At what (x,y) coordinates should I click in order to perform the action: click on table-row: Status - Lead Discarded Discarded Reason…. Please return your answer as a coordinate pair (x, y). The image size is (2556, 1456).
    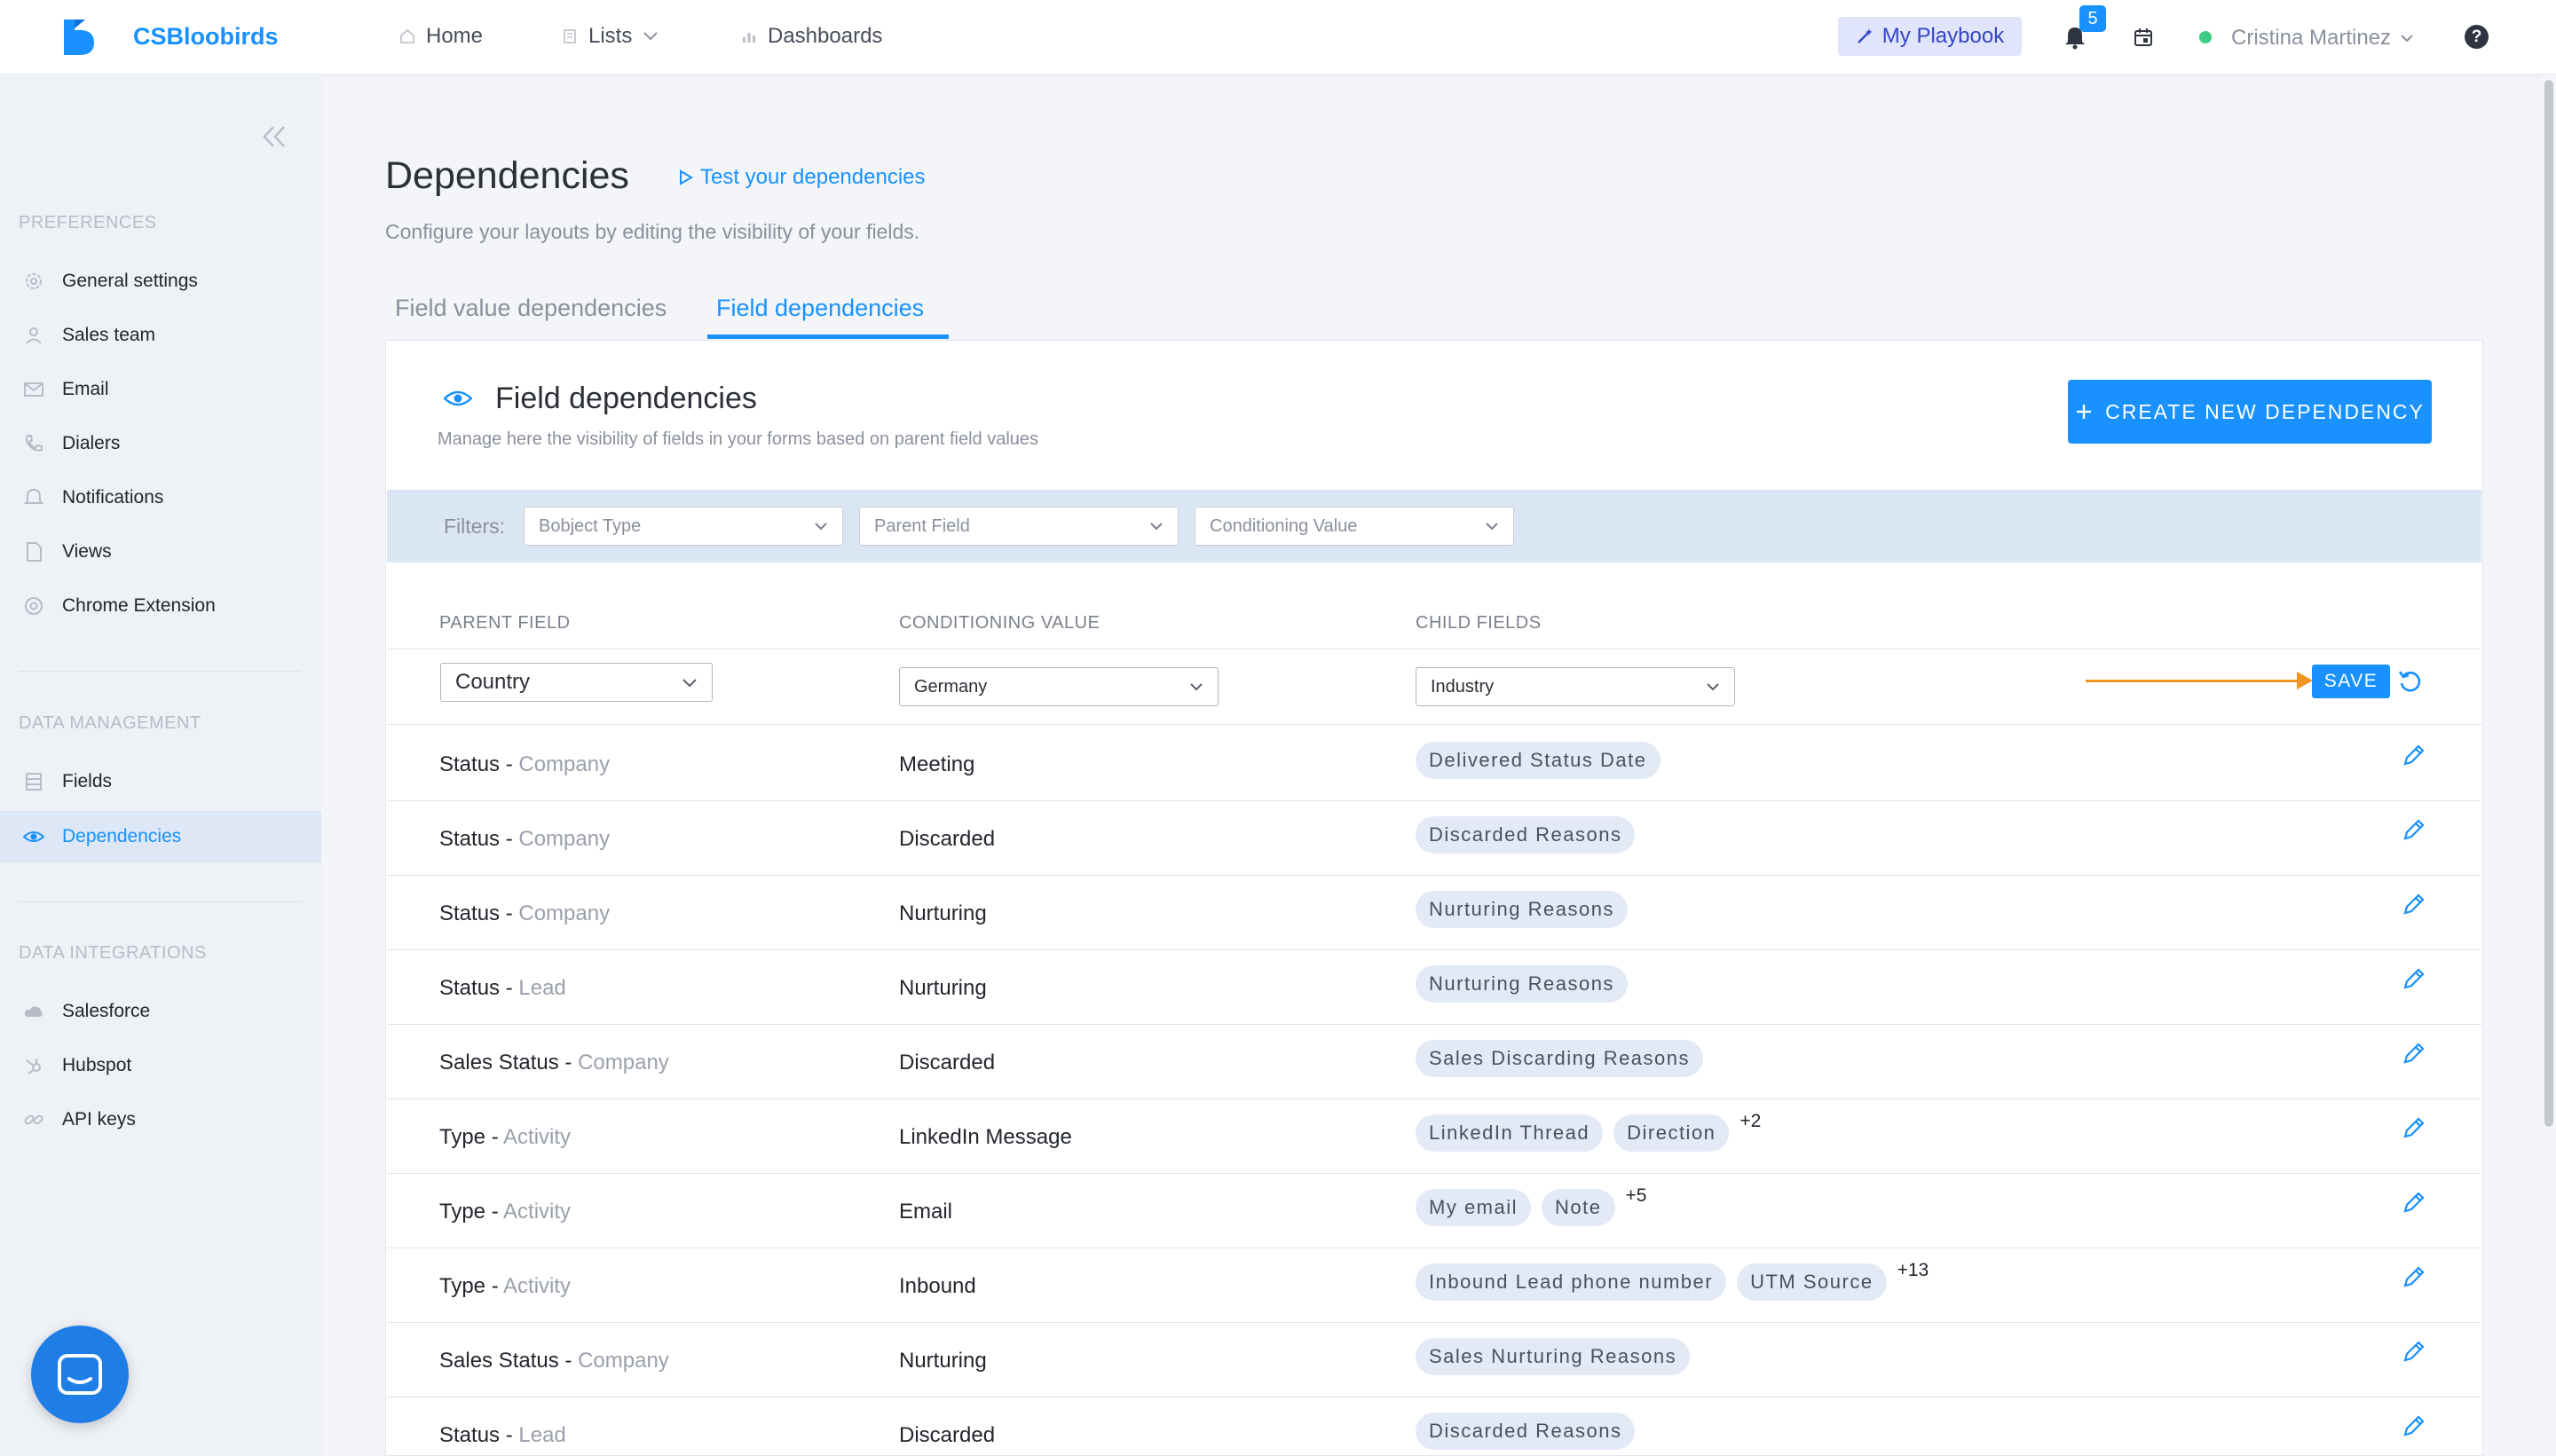
    Looking at the image, I should click on (1434, 1426).